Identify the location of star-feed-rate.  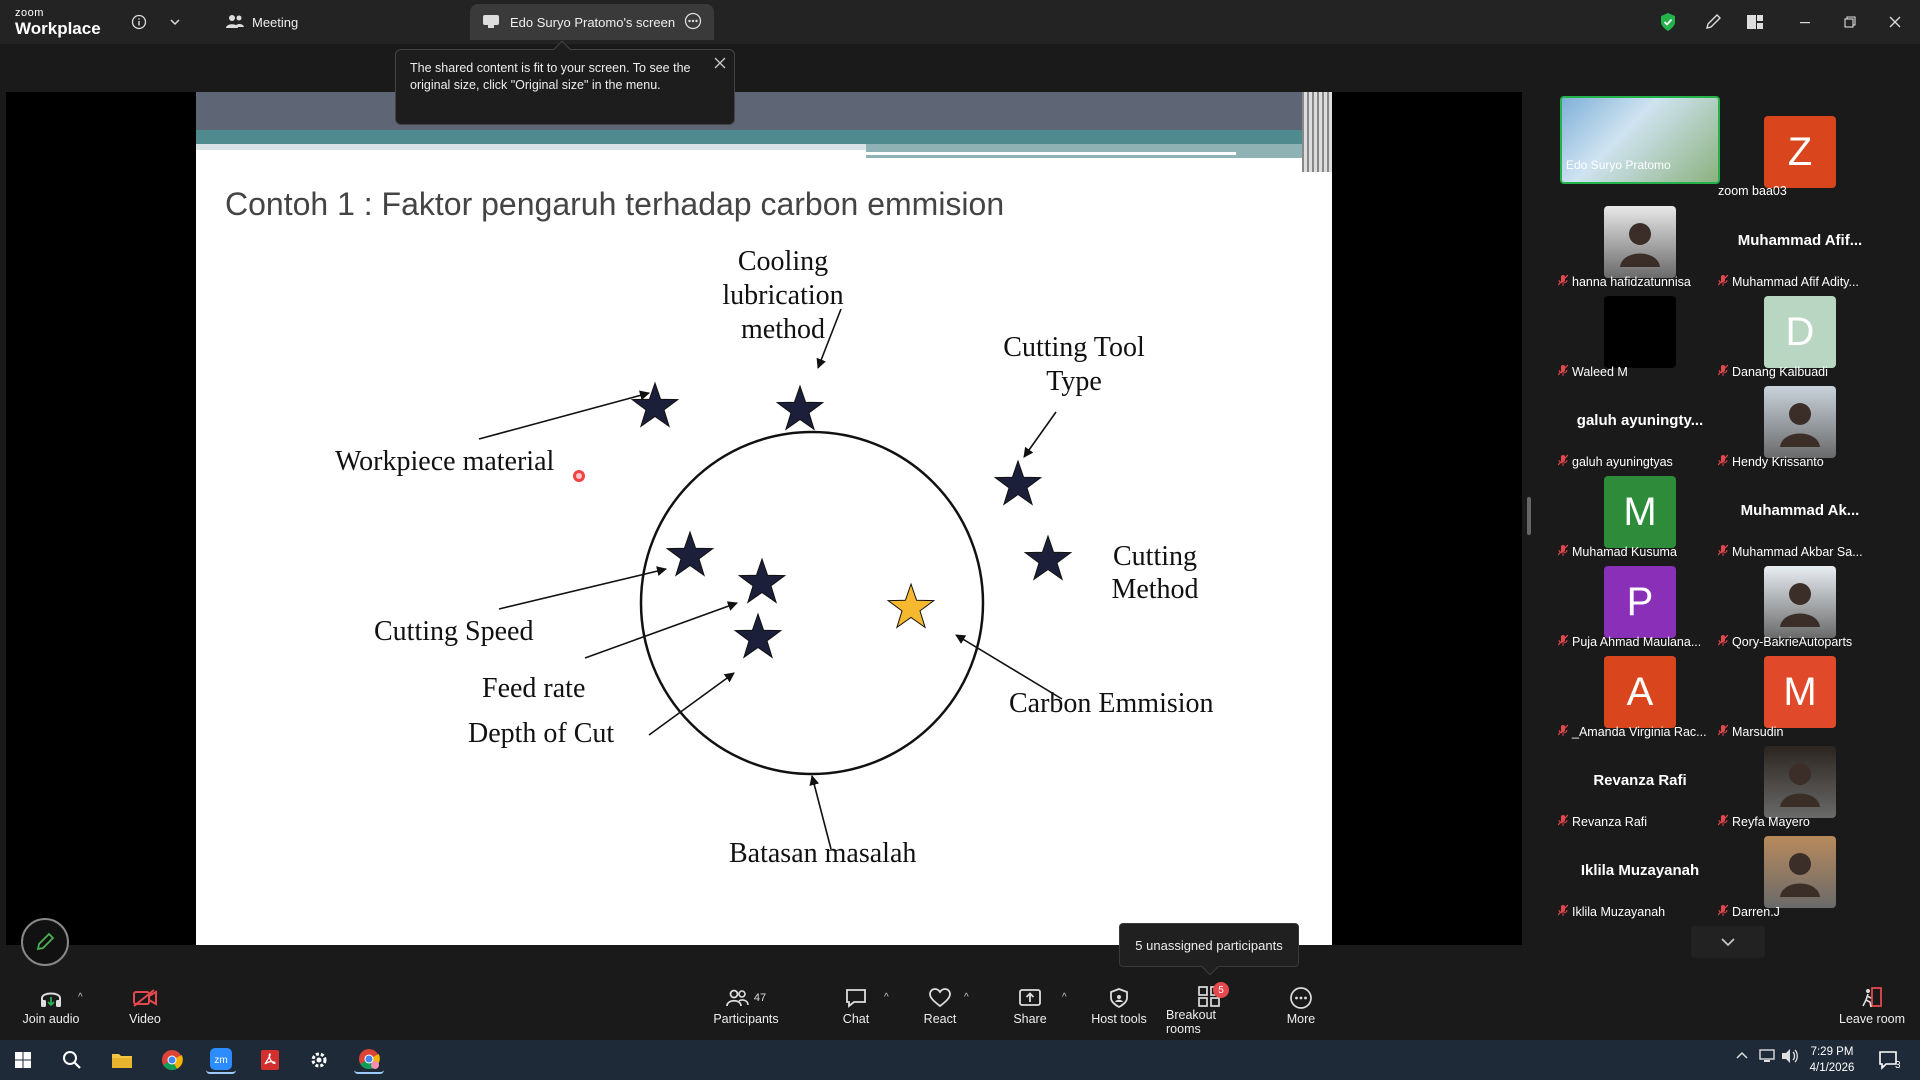
(762, 580).